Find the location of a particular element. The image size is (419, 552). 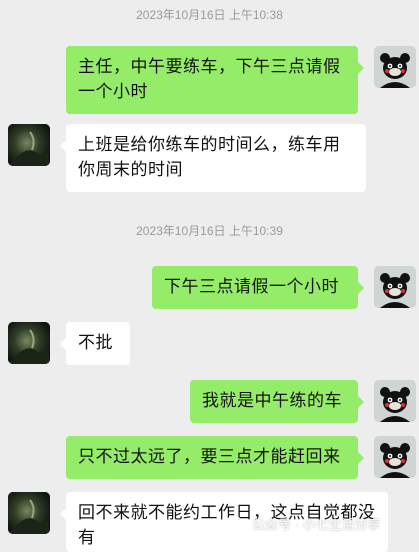

message-bubble-received: 不批 is located at coordinates (95, 343).